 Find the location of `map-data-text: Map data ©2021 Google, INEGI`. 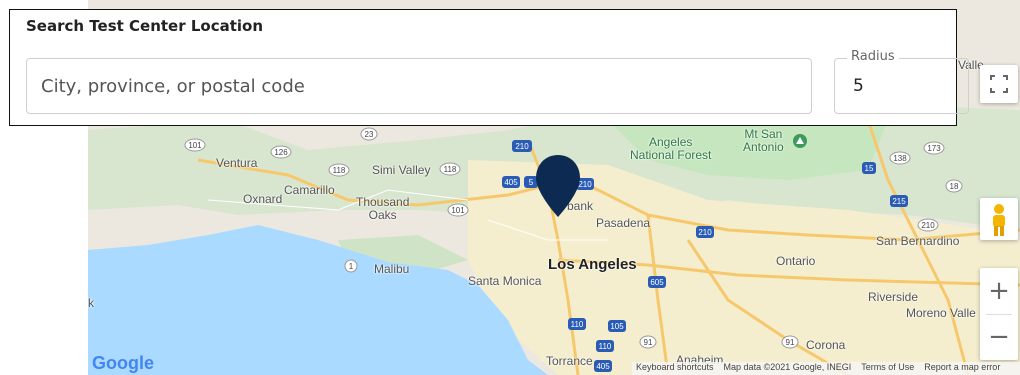

map-data-text: Map data ©2021 Google, INEGI is located at coordinates (787, 367).